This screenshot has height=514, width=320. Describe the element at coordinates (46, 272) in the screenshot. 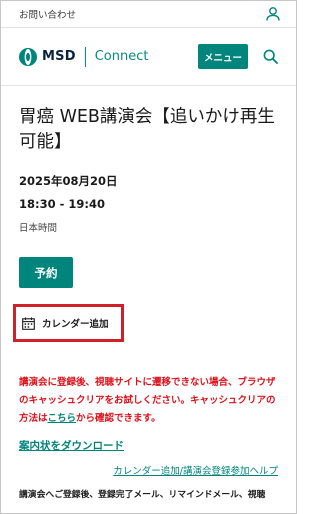

I see `reserve-button: 予約` at that location.